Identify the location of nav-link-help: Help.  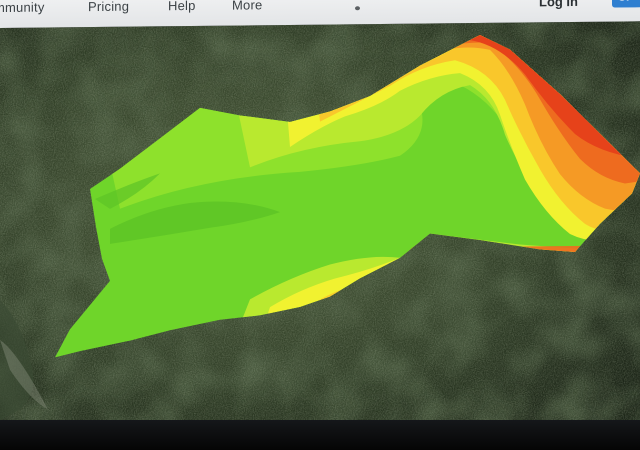
(182, 6).